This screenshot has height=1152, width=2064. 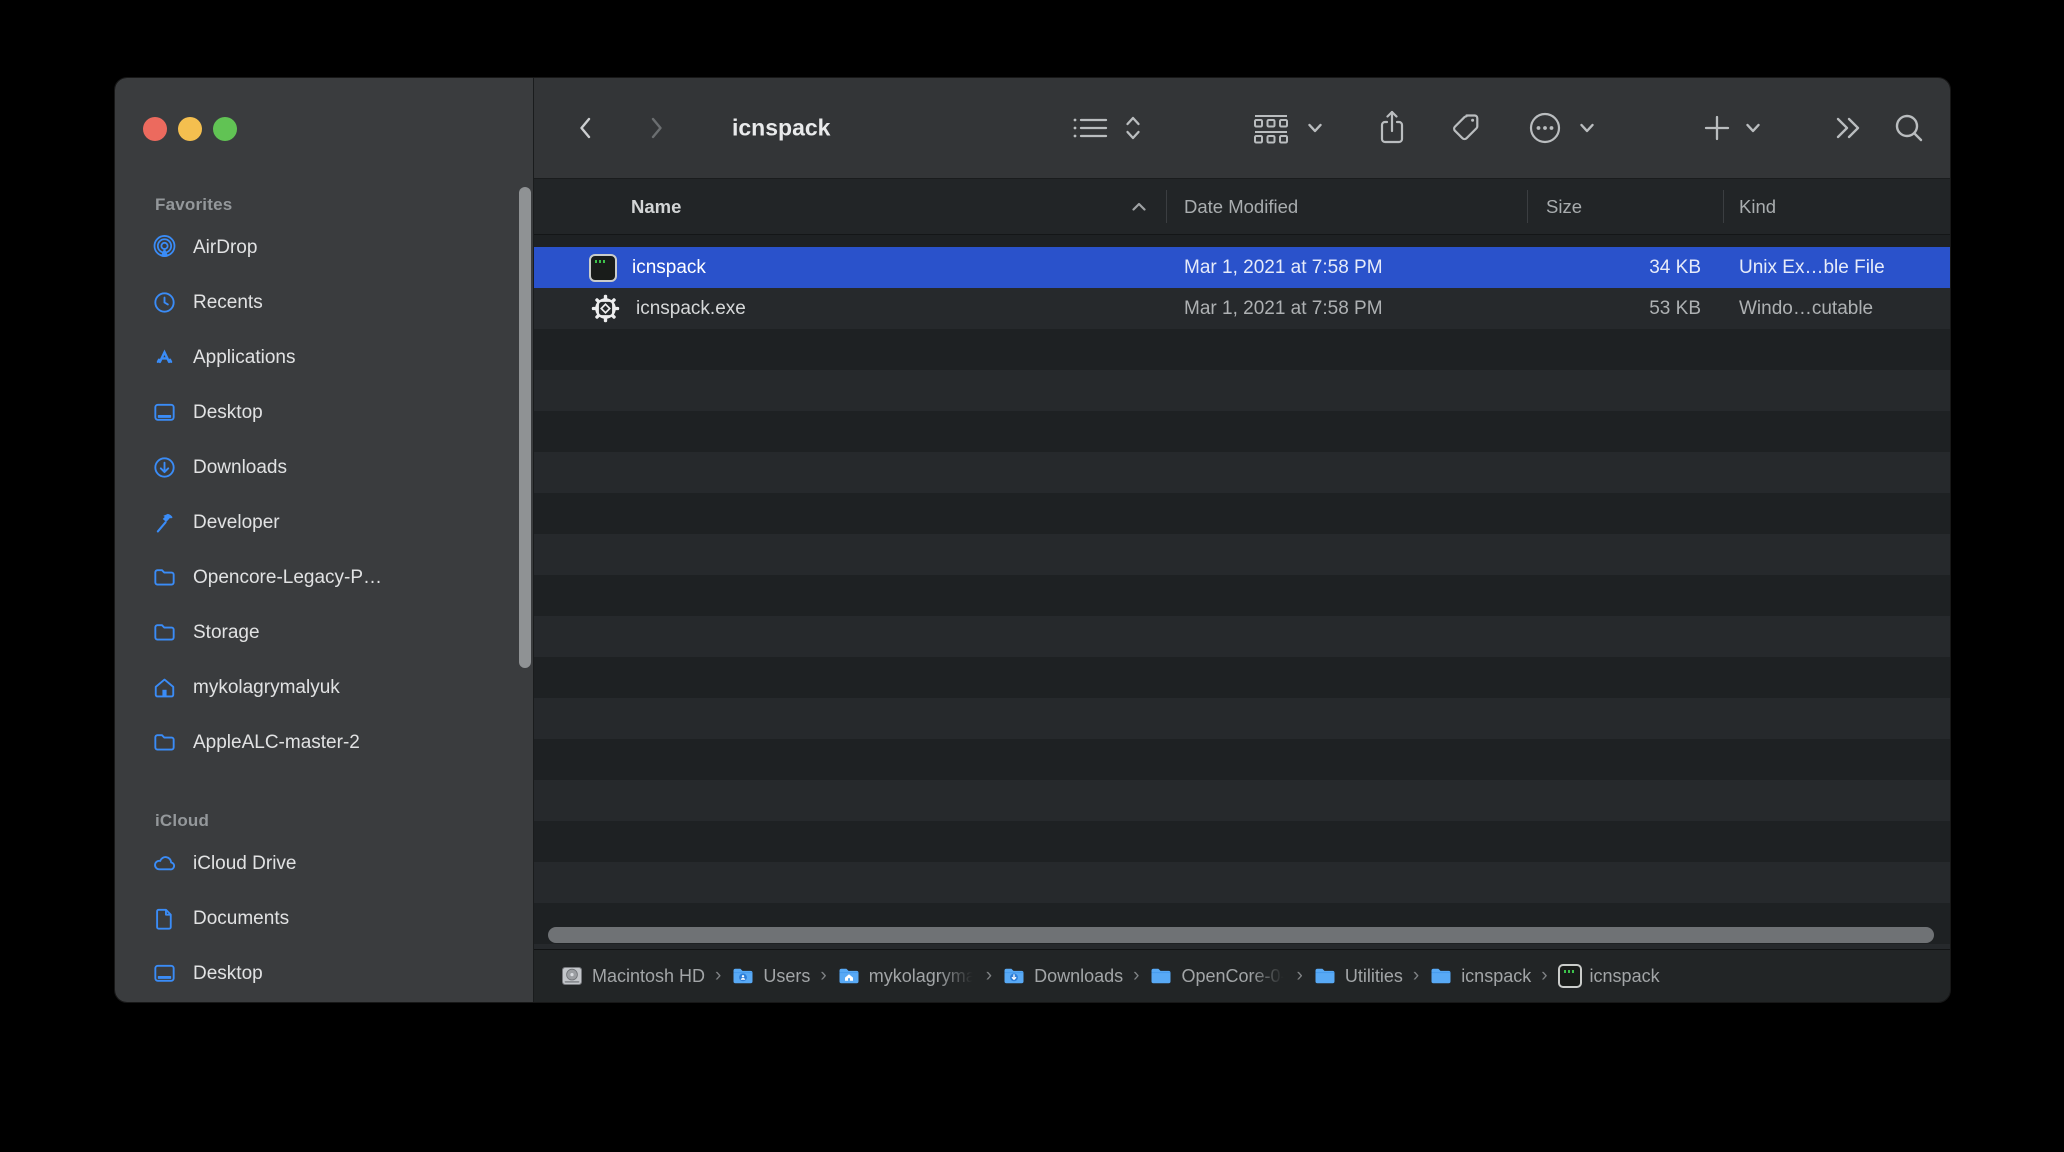 I want to click on sidebar-item-applealc: AppleALC-master-2, so click(x=324, y=742).